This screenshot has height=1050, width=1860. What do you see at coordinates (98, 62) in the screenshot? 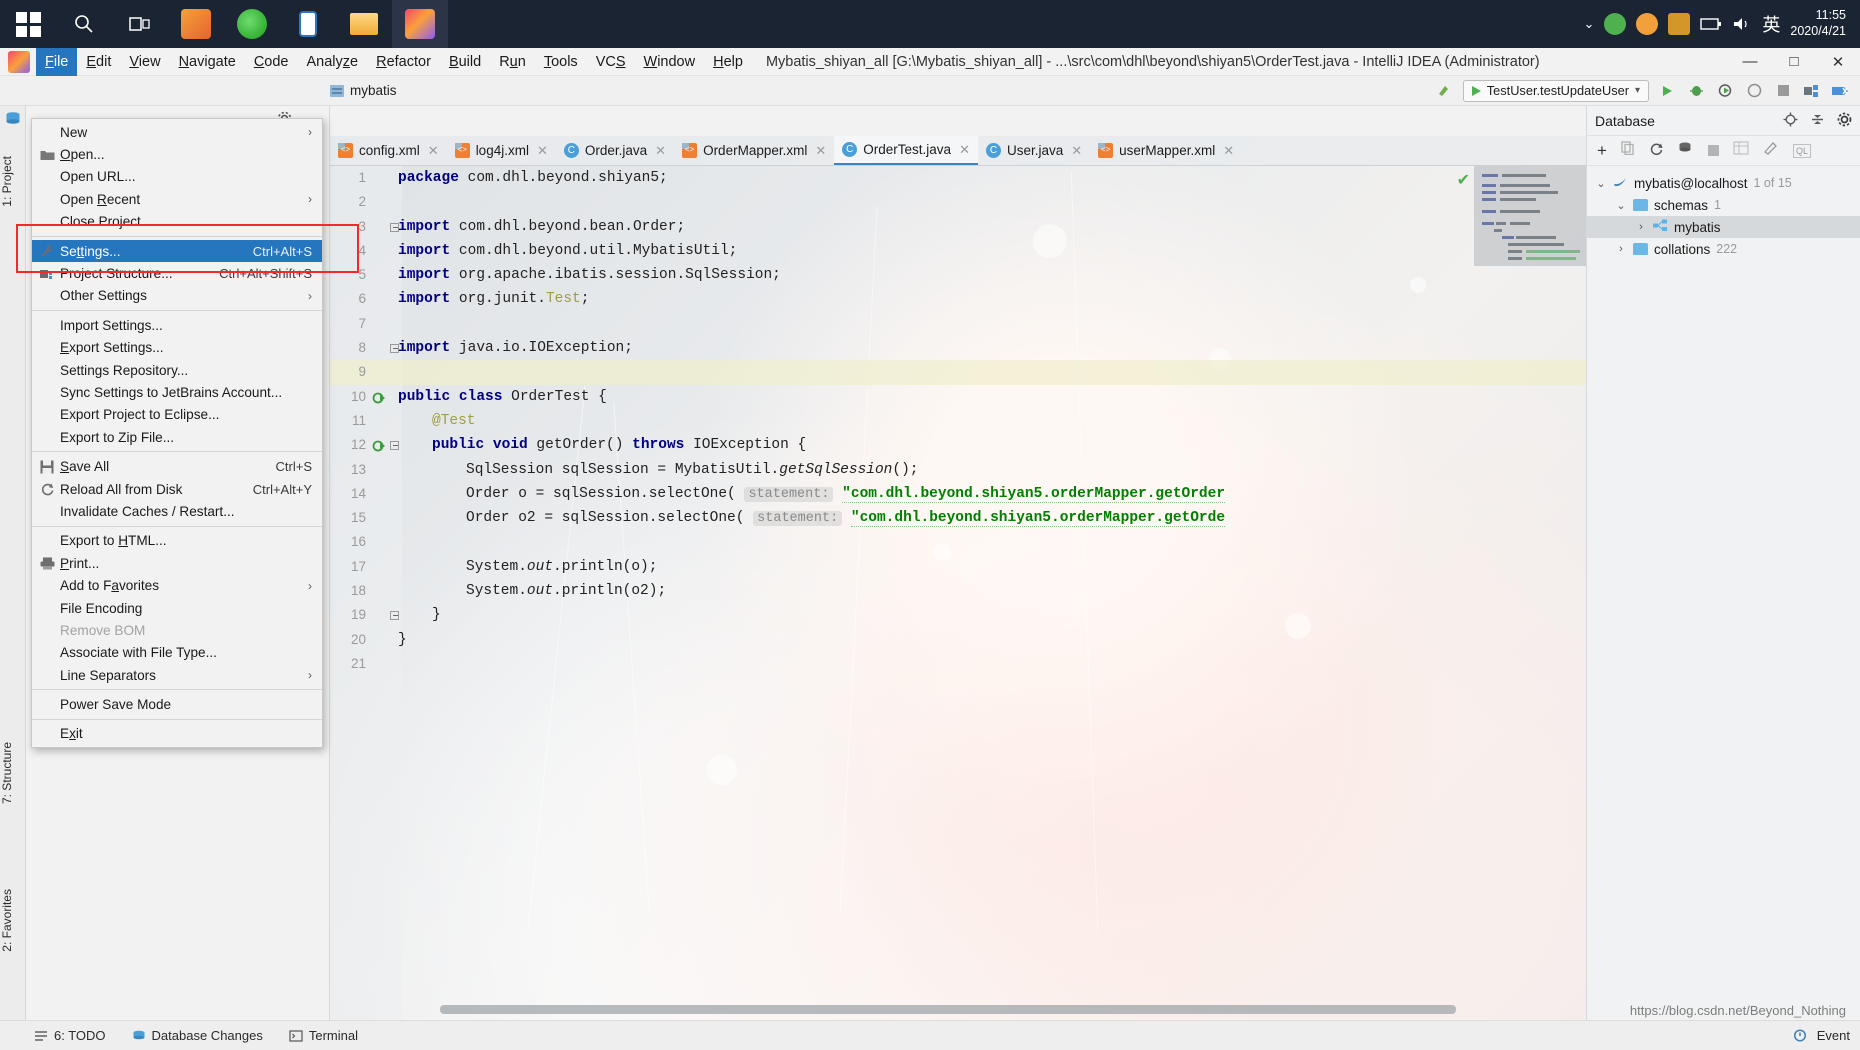
I see `menu-edit: Edit` at bounding box center [98, 62].